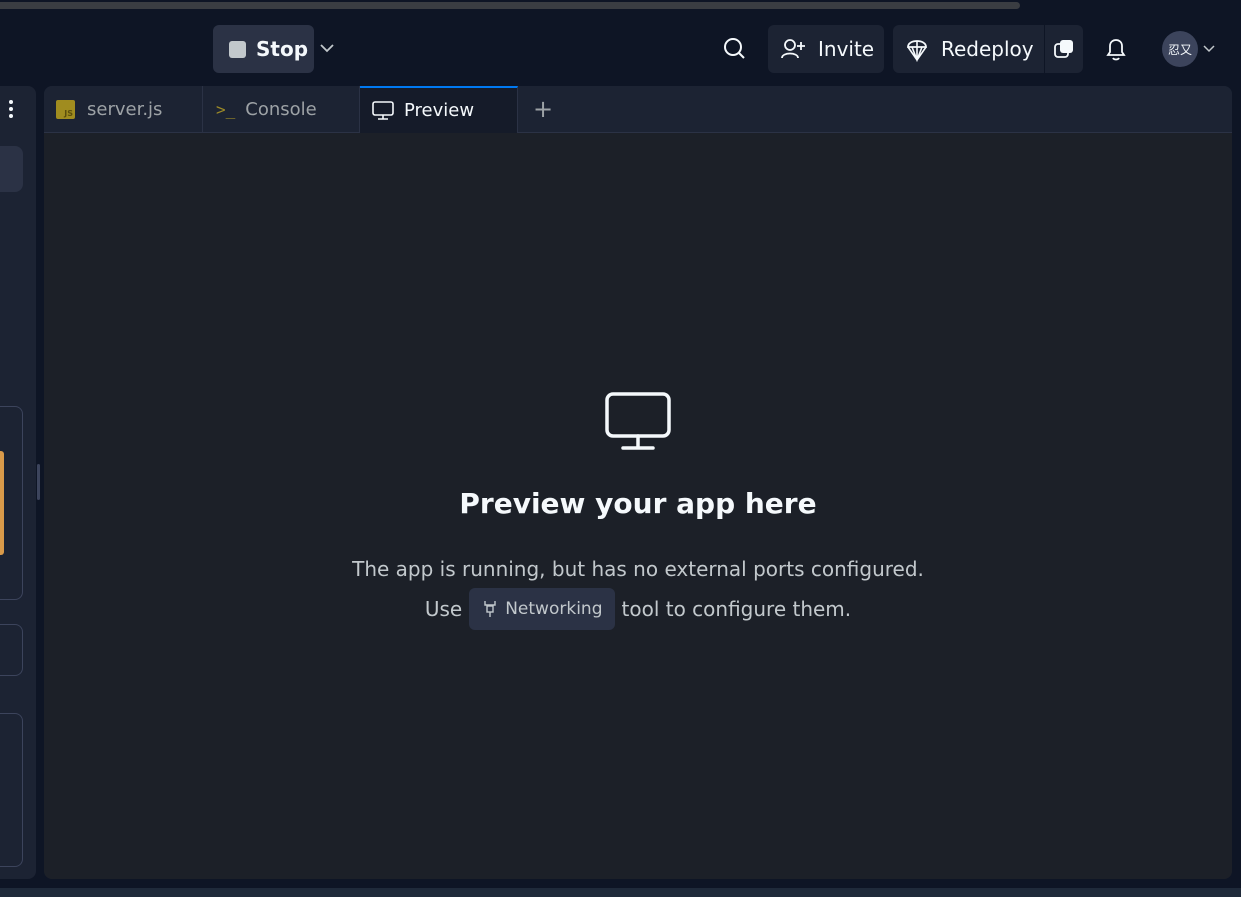 This screenshot has height=897, width=1241. What do you see at coordinates (11, 109) in the screenshot?
I see `kebab-menu-icon` at bounding box center [11, 109].